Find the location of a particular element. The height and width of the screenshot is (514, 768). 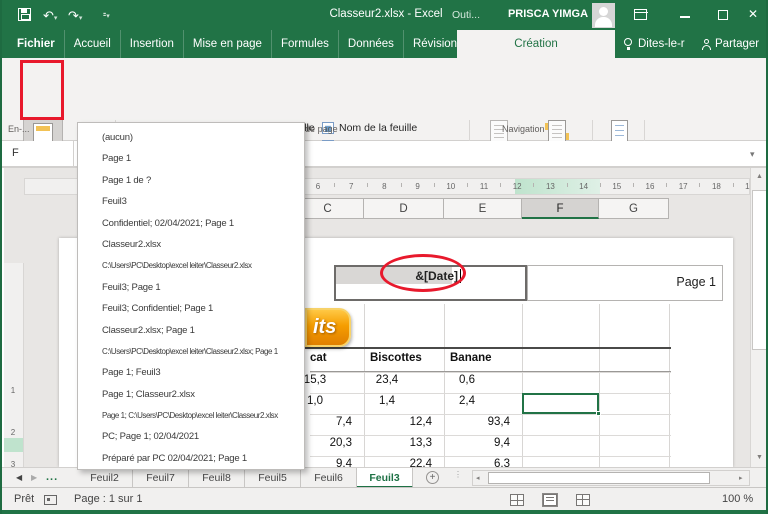

scroll-down-icon: ▼ is located at coordinates (758, 457).